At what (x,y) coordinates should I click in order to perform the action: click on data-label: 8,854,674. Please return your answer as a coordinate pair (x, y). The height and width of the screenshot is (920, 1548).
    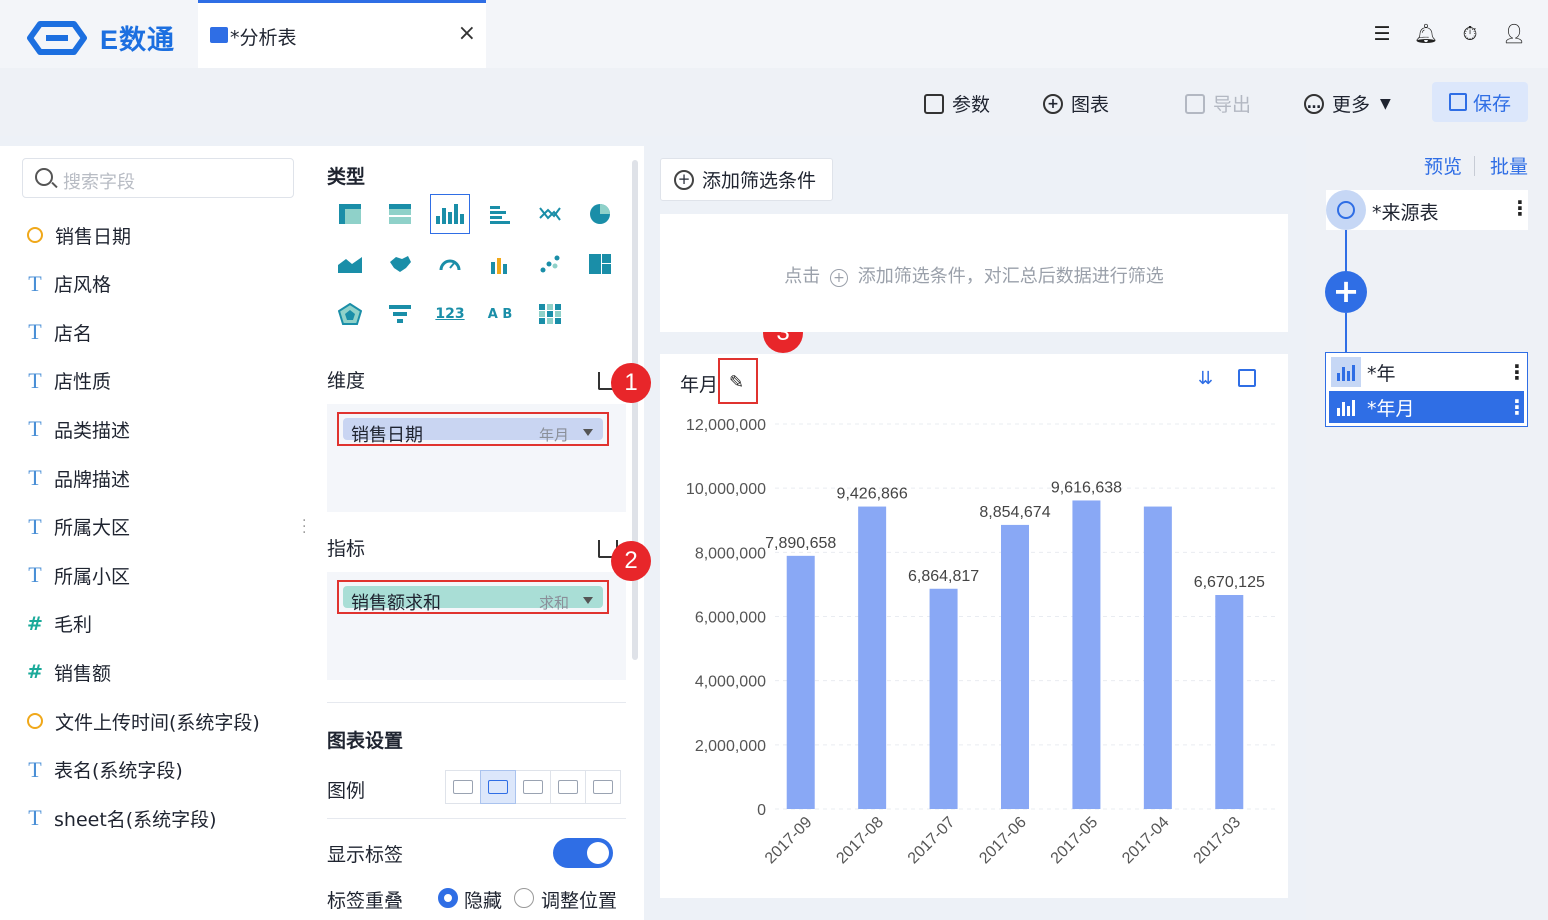
    Looking at the image, I should click on (1014, 512).